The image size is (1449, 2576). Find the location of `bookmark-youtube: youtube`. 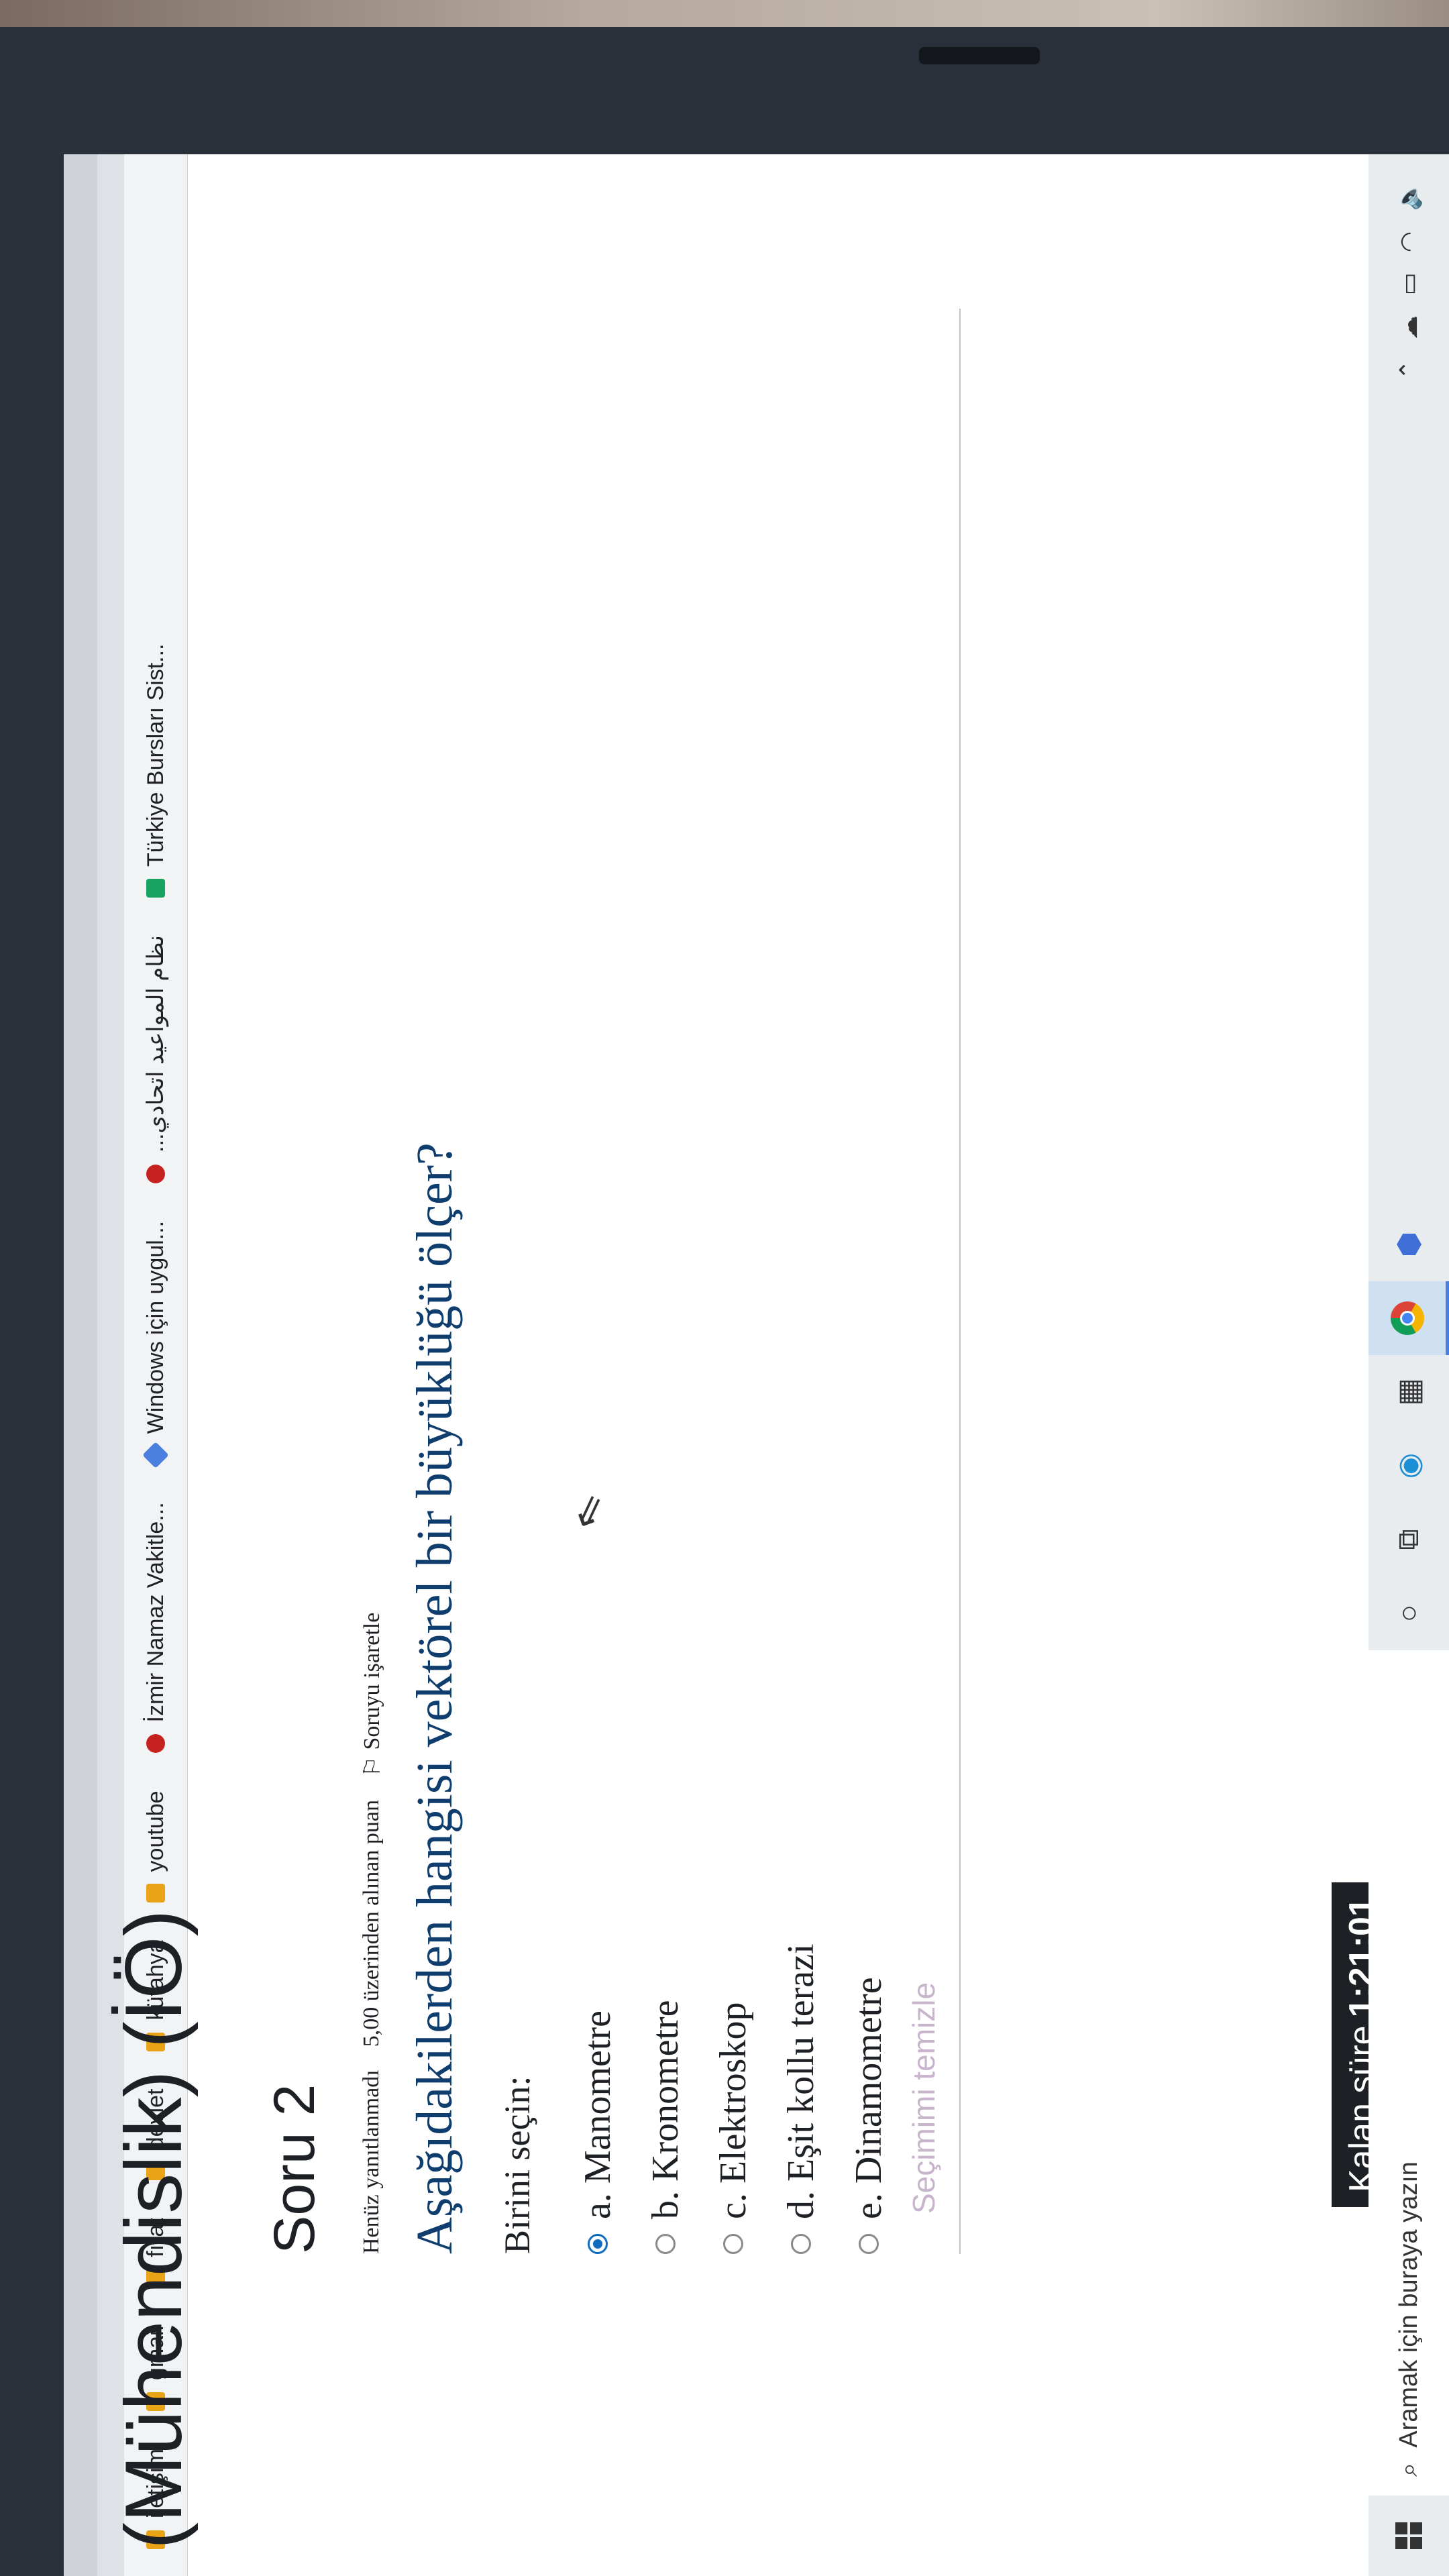

bookmark-youtube: youtube is located at coordinates (156, 1846).